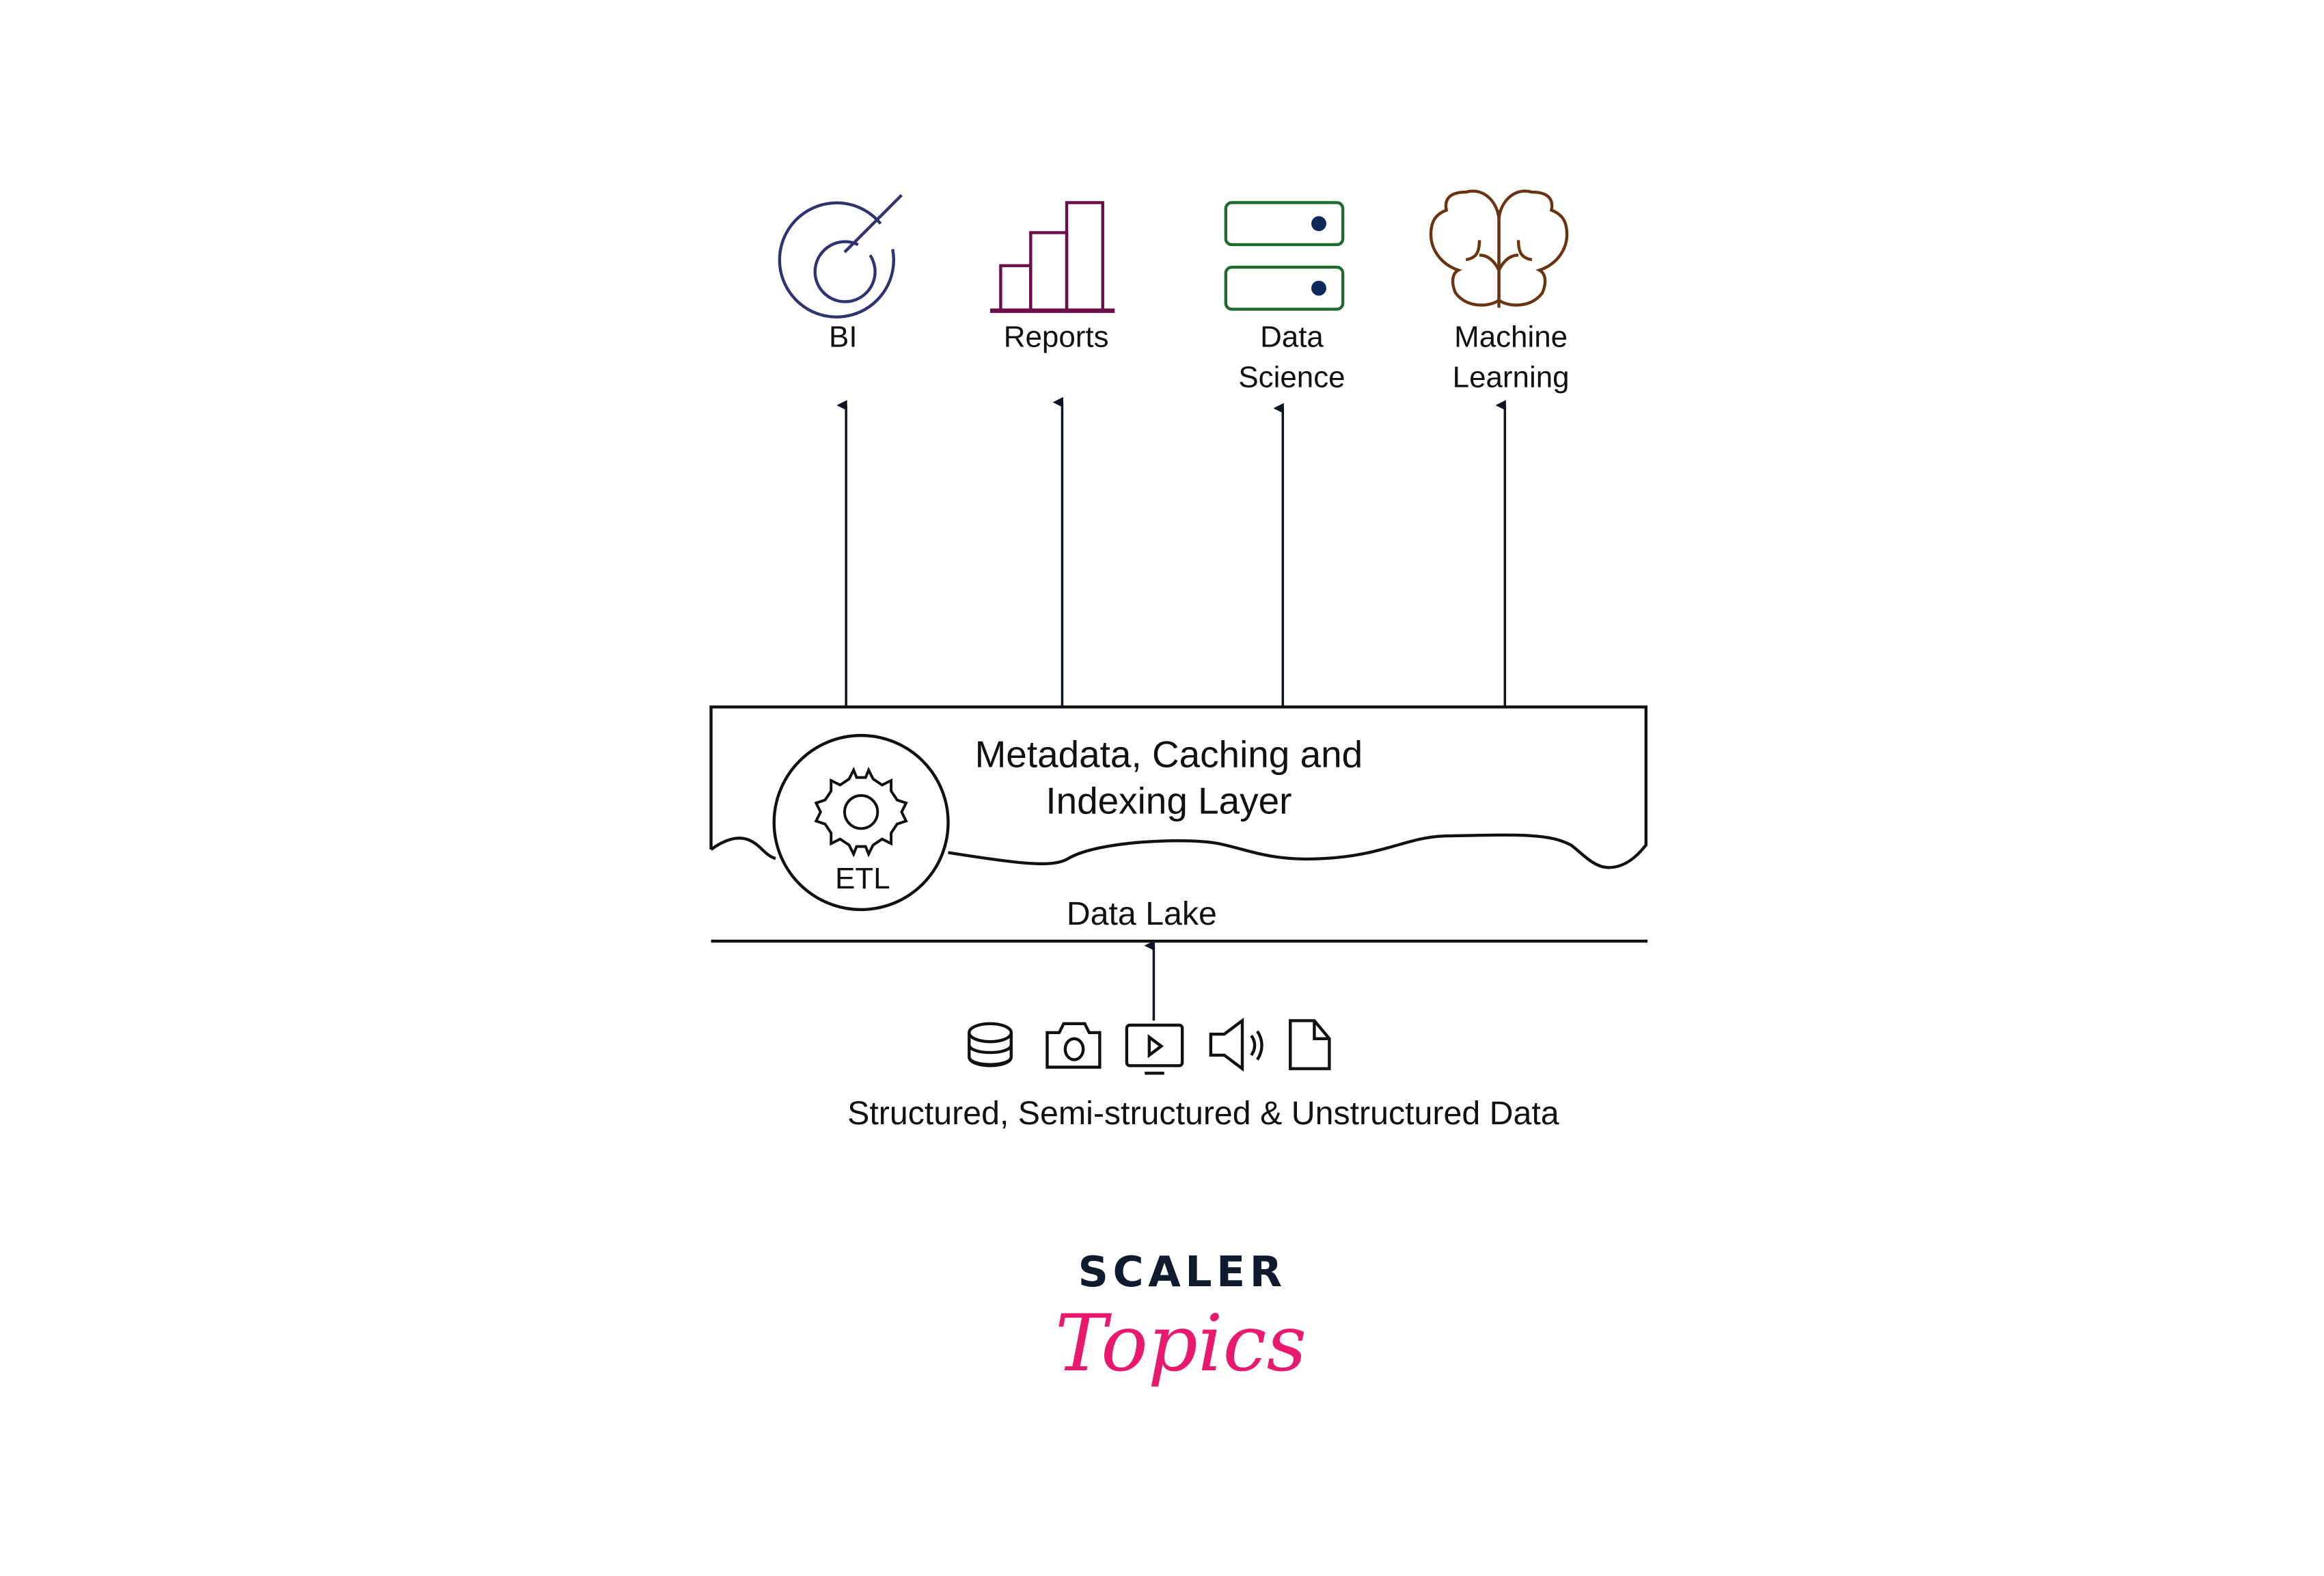  Describe the element at coordinates (840, 255) in the screenshot. I see `target-icon` at that location.